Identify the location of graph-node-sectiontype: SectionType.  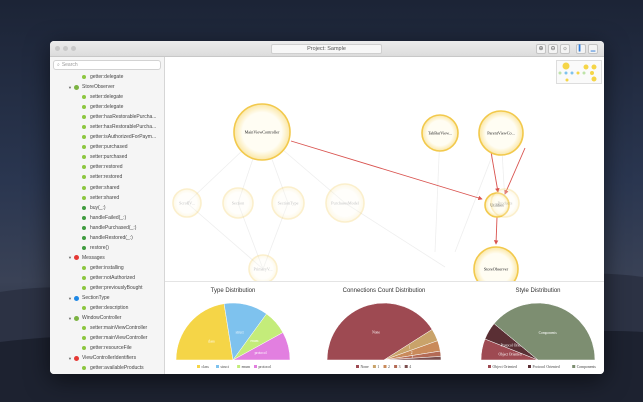
(288, 203).